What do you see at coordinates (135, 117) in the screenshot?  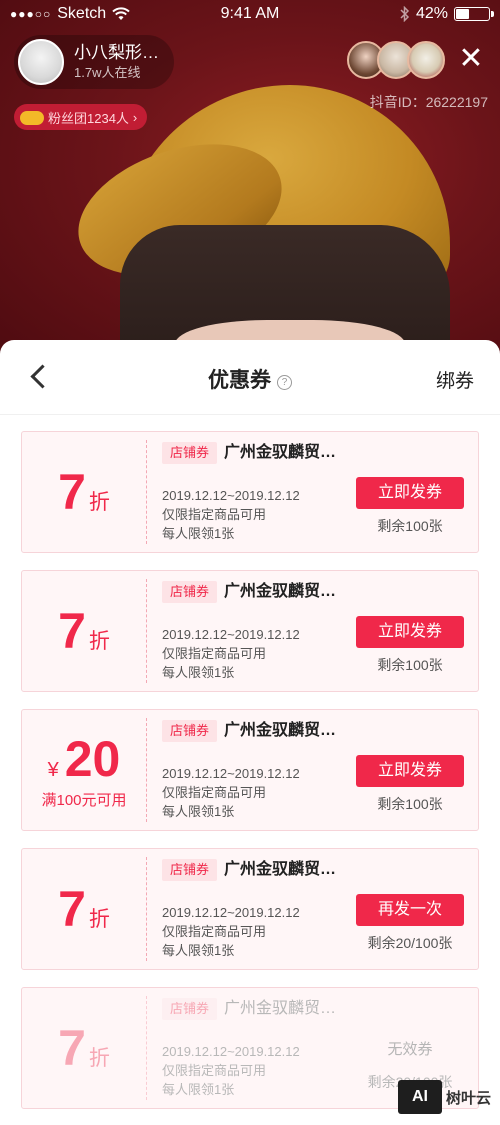 I see `chevron-right-icon: ›` at bounding box center [135, 117].